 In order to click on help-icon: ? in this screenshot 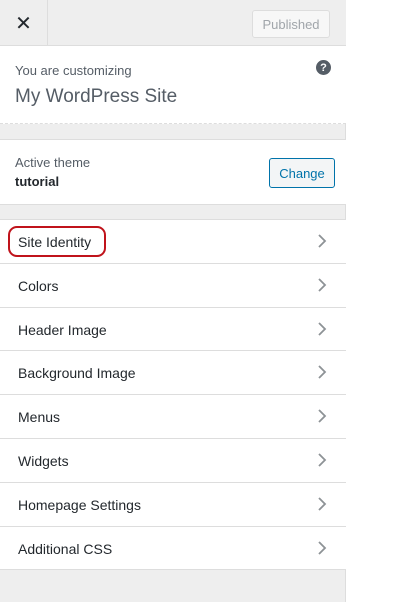, I will do `click(323, 67)`.